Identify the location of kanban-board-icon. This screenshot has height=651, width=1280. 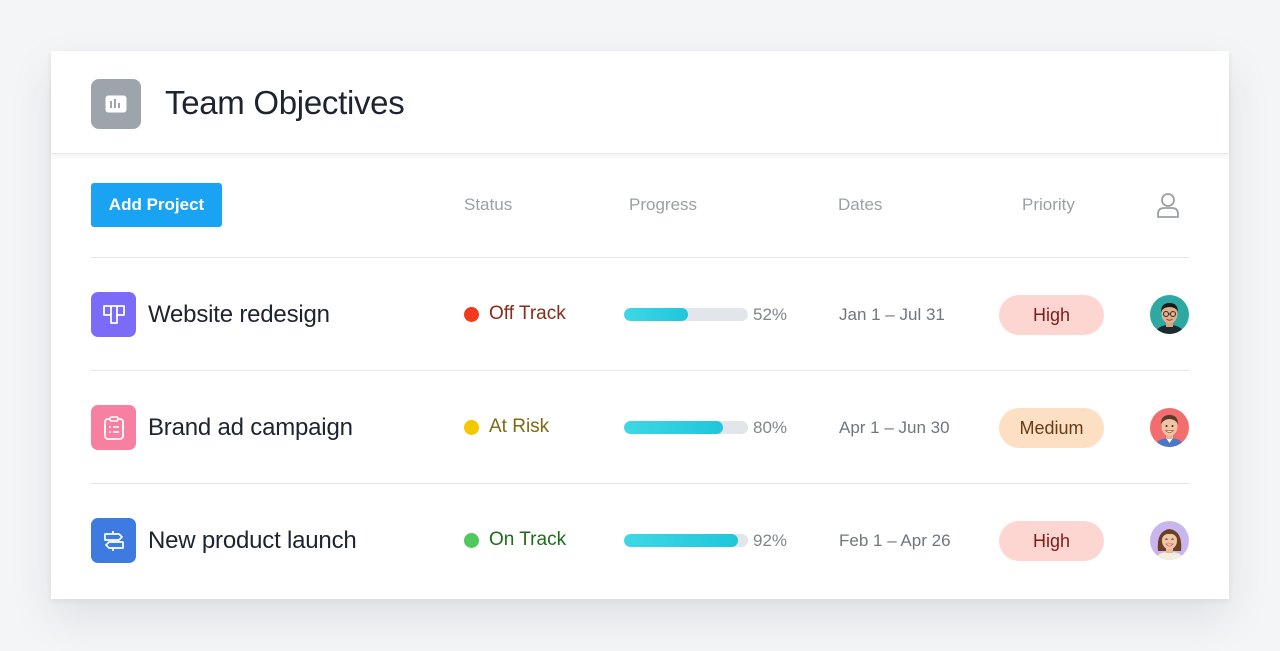
(113, 314).